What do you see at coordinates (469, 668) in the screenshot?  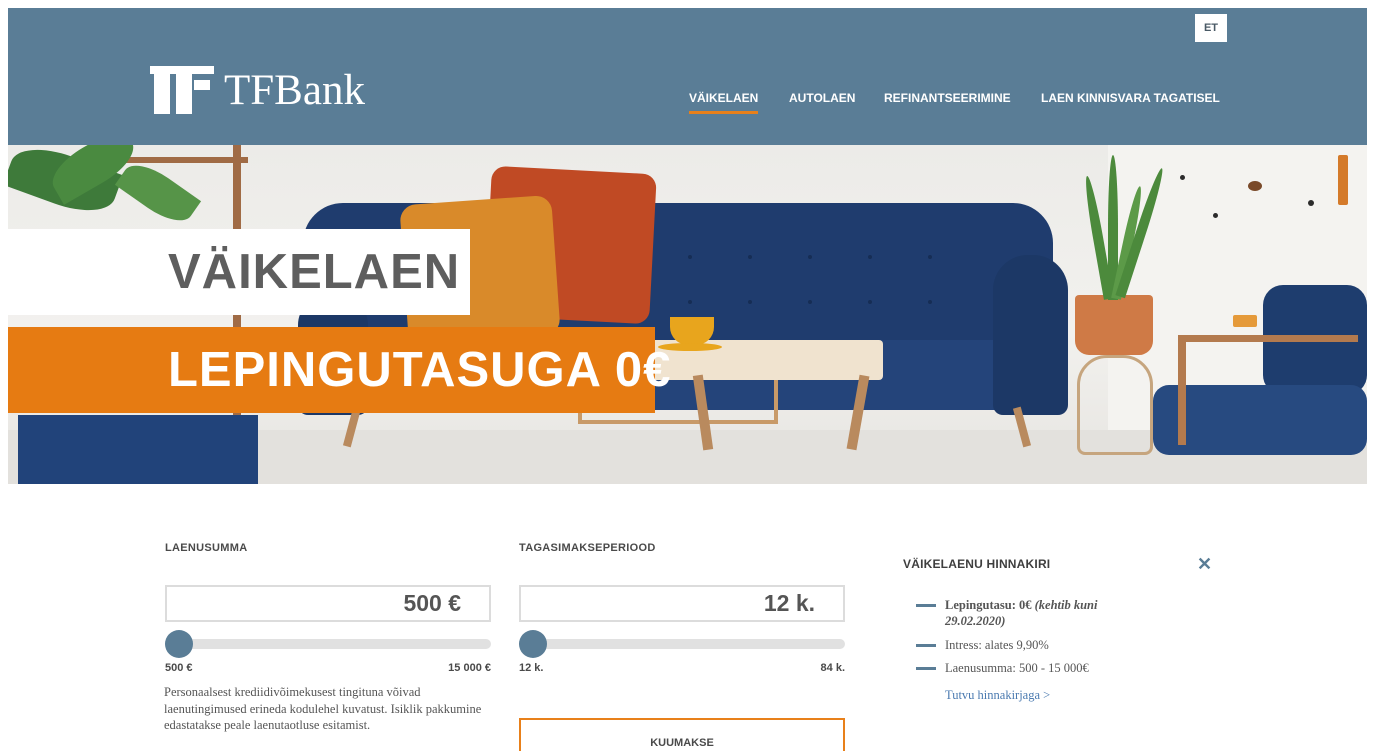 I see `amount-max-label: 15 000 €` at bounding box center [469, 668].